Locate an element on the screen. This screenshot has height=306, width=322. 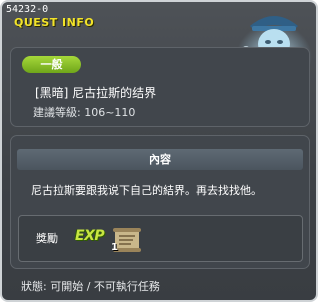
content-section-header: 內容 is located at coordinates (160, 159).